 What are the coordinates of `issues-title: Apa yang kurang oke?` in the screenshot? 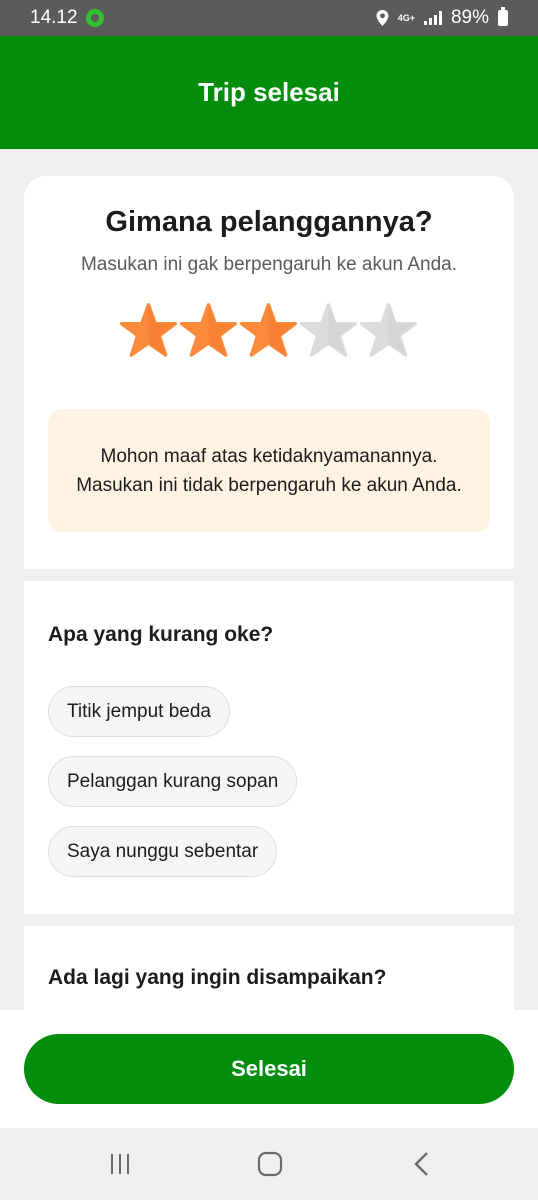 It's located at (161, 634).